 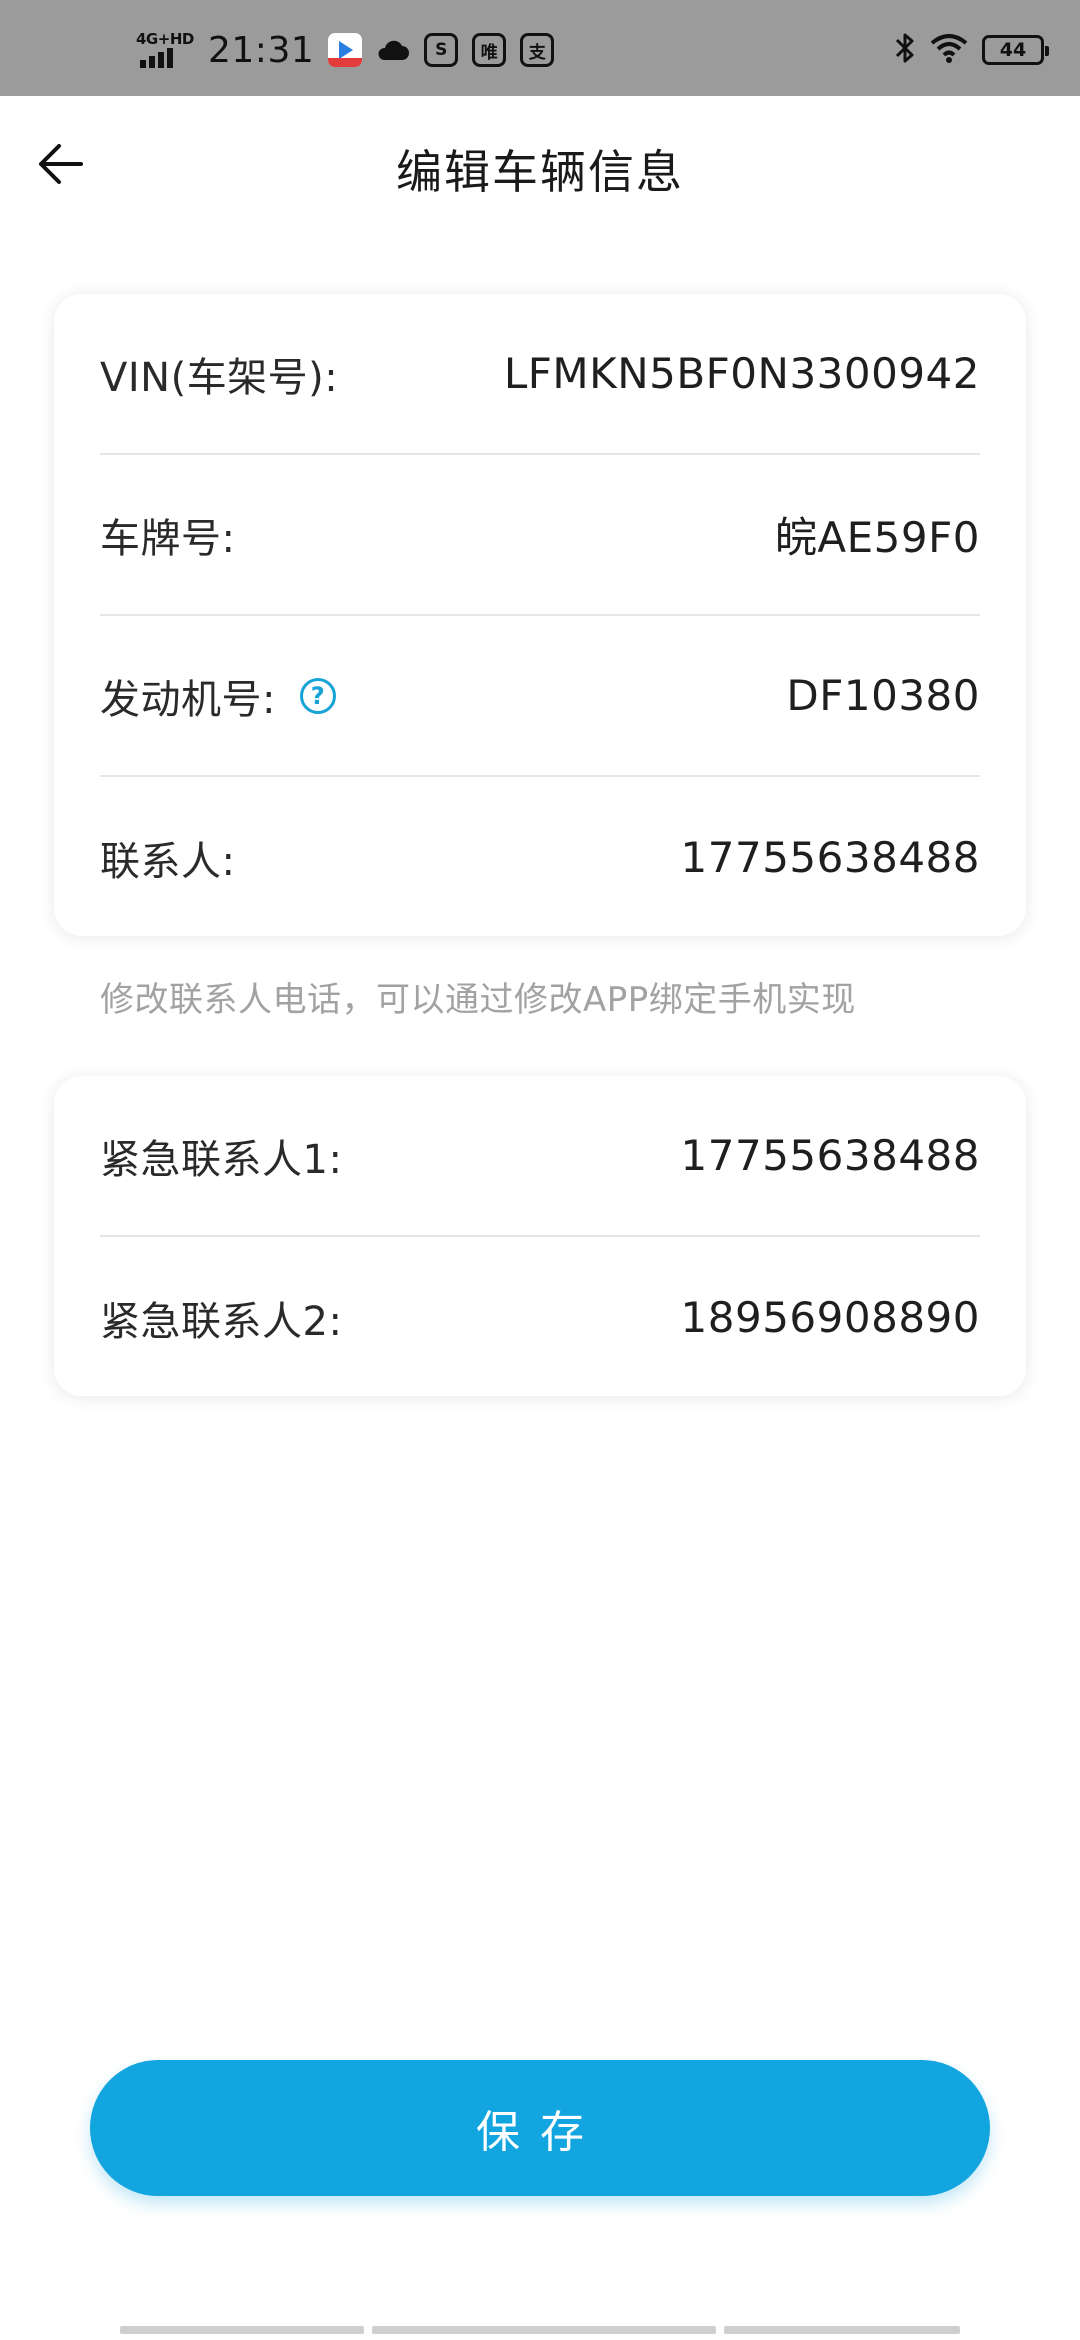 What do you see at coordinates (540, 172) in the screenshot?
I see `page-title: 编辑车辆信息` at bounding box center [540, 172].